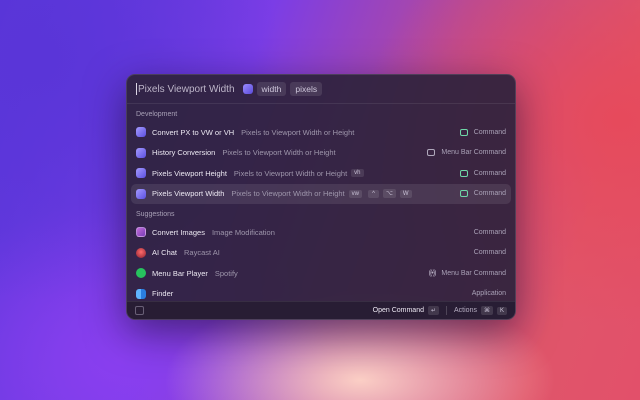  Describe the element at coordinates (486, 310) in the screenshot. I see `command-key-icon: ⌘` at that location.